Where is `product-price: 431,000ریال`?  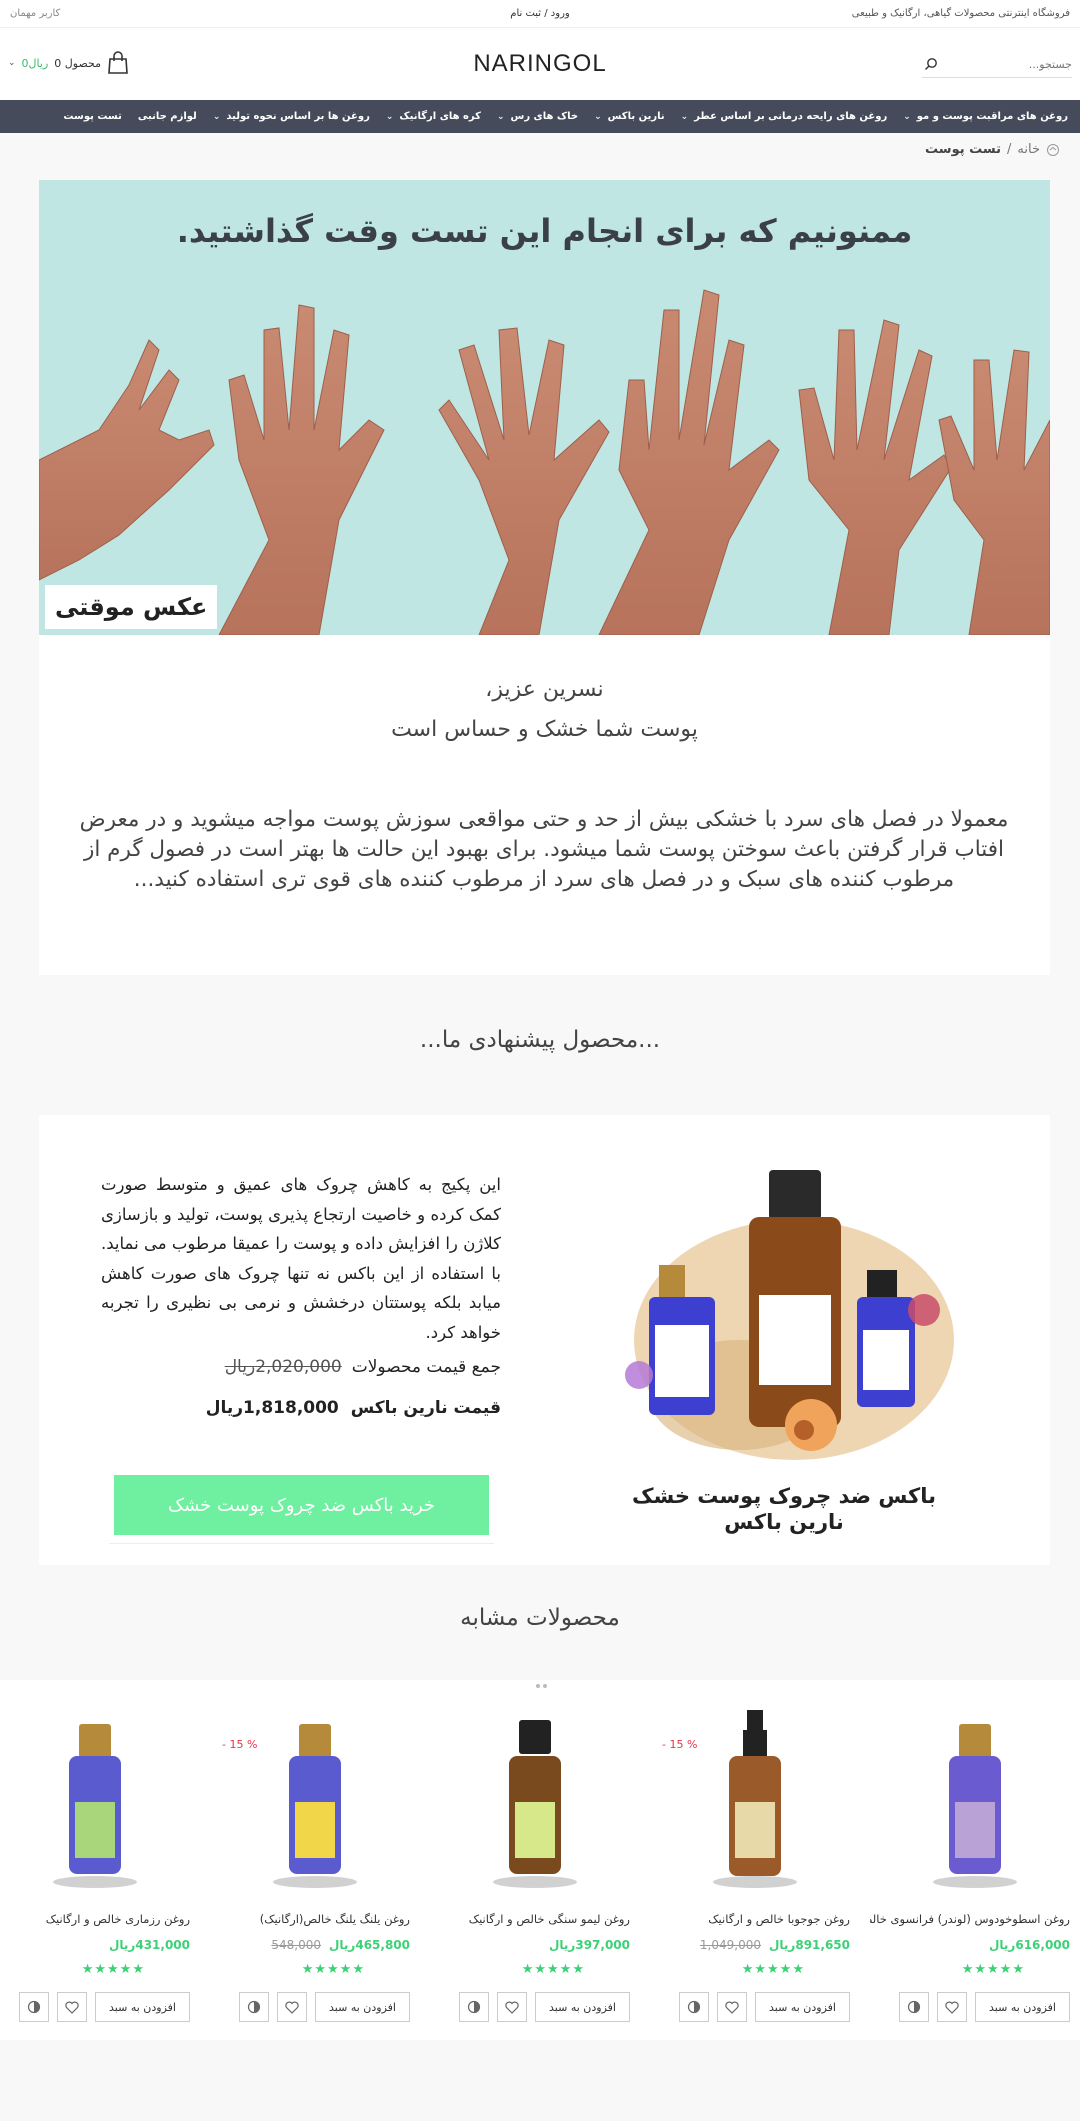 product-price: 431,000ریال is located at coordinates (149, 1945).